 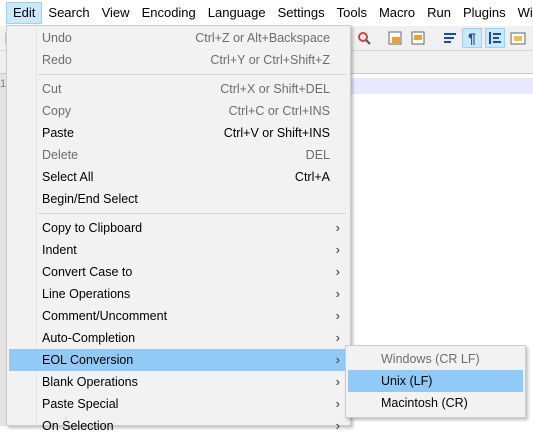 What do you see at coordinates (116, 13) in the screenshot?
I see `menu-view: View` at bounding box center [116, 13].